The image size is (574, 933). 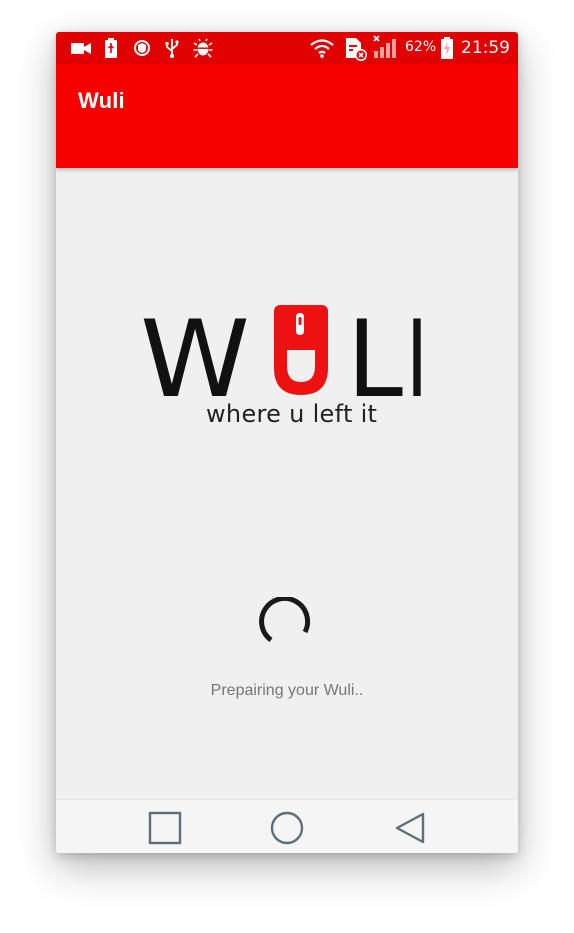 I want to click on wifi-icon, so click(x=322, y=48).